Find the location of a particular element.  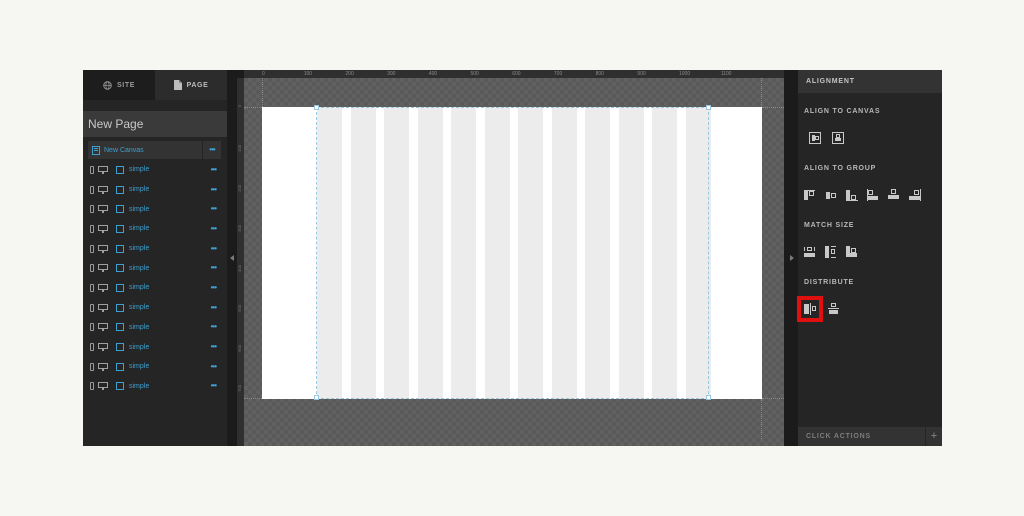

add-click-action-button: + is located at coordinates (933, 436).